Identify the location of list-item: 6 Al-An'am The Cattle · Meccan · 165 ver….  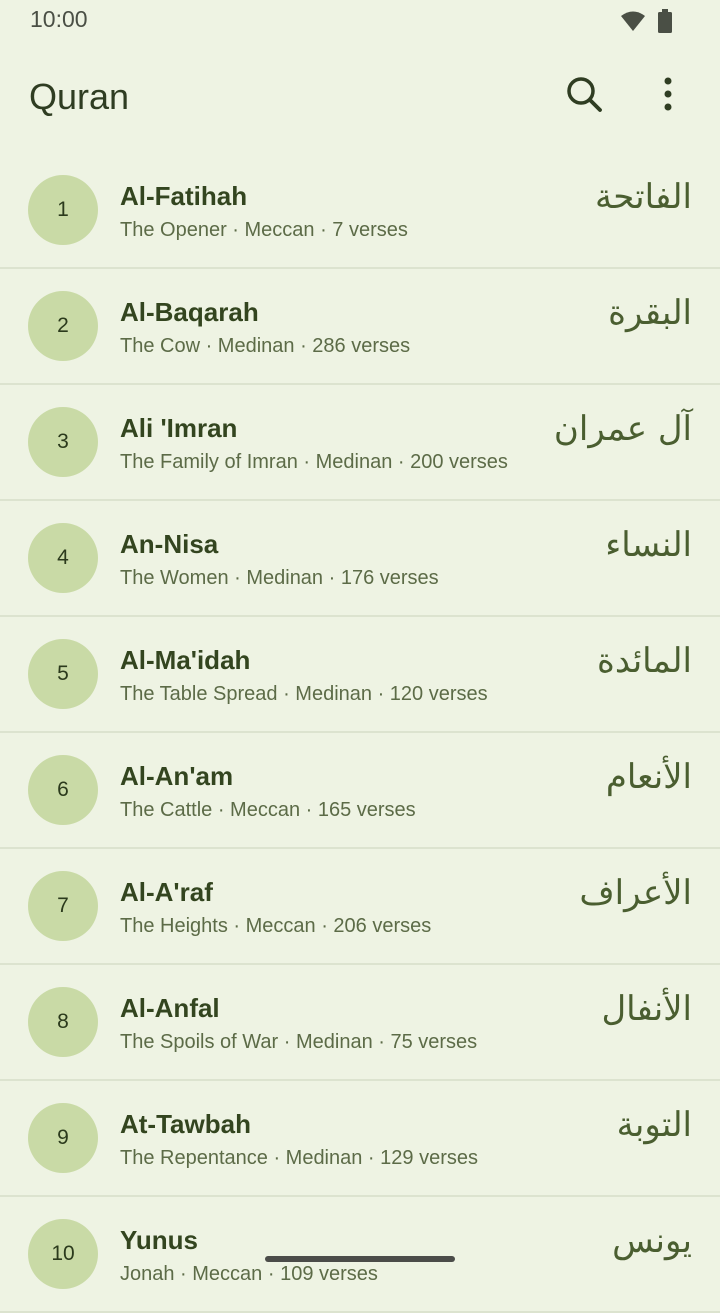
(360, 791).